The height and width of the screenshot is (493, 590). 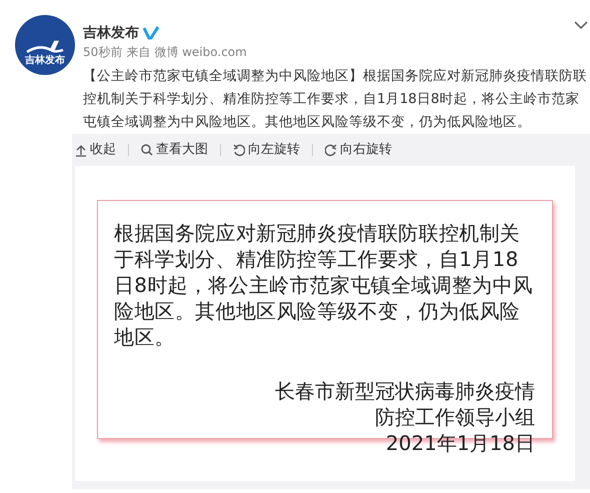 What do you see at coordinates (81, 150) in the screenshot?
I see `collapse-icon` at bounding box center [81, 150].